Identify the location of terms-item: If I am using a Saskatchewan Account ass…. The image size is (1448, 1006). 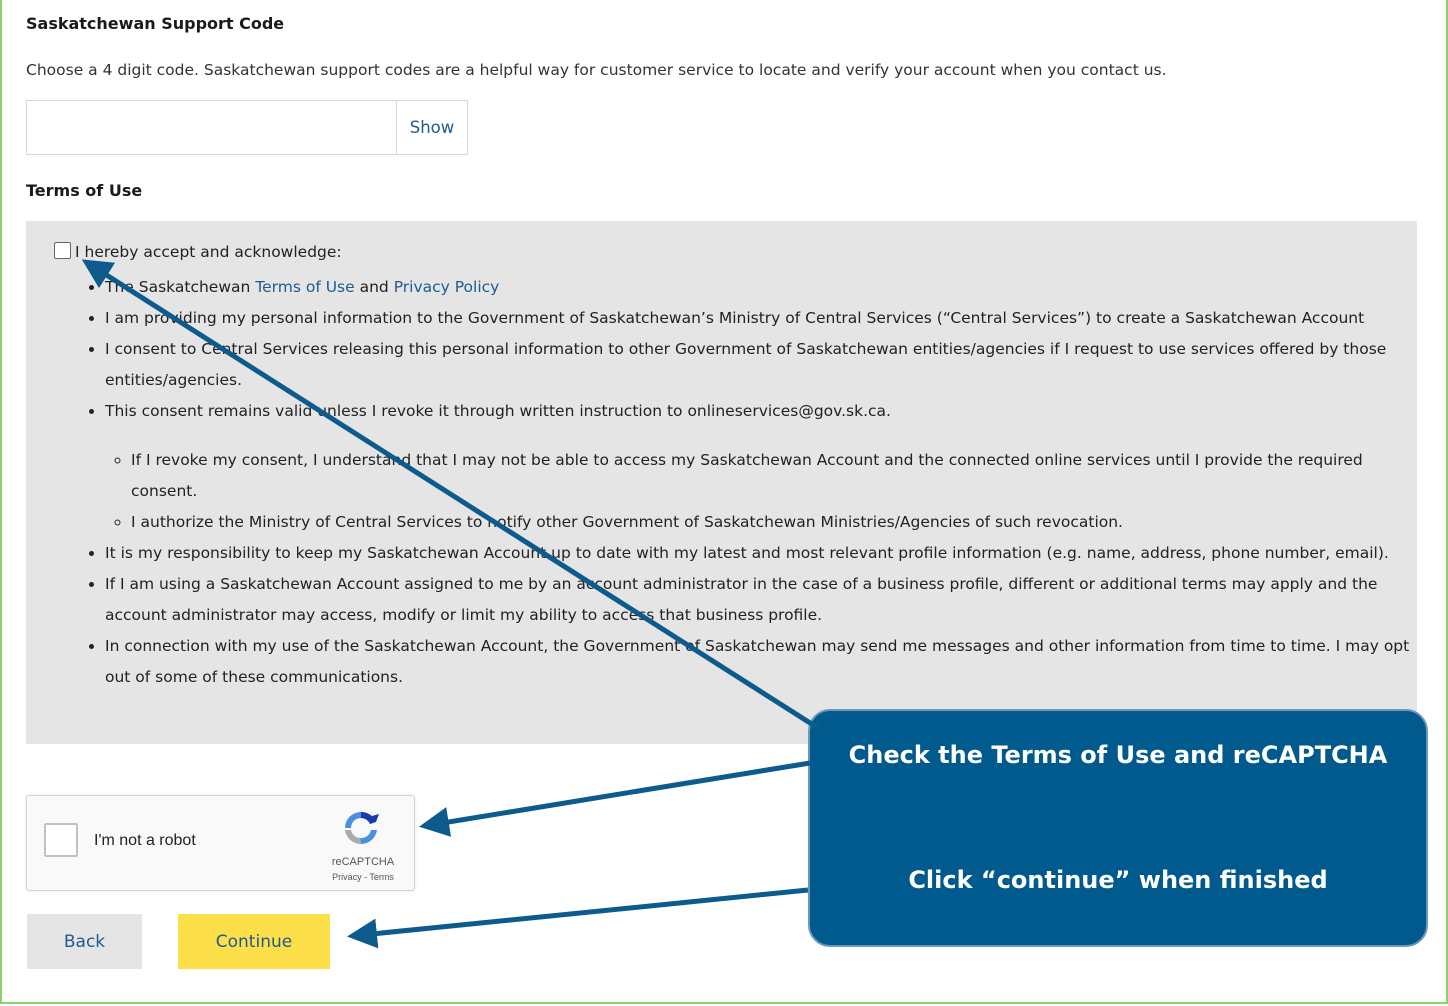
(765, 600).